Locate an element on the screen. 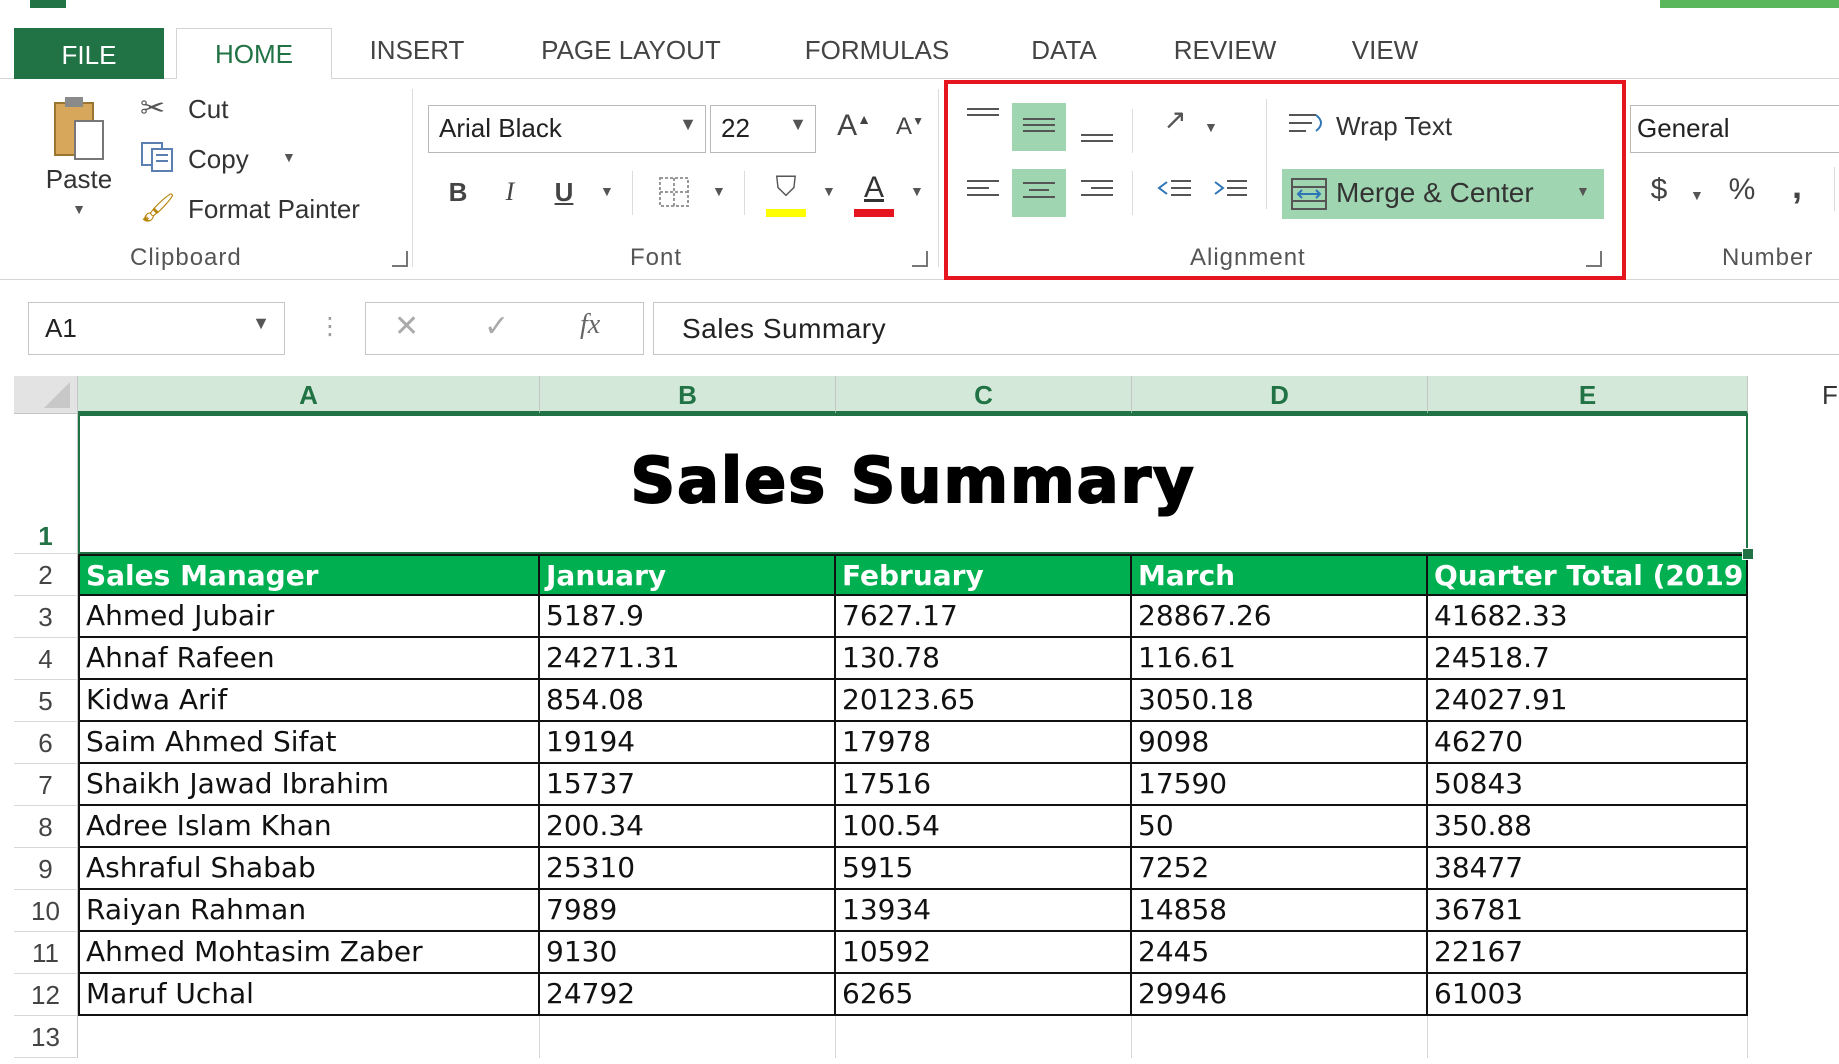 The width and height of the screenshot is (1839, 1064). table-cell: 5915 is located at coordinates (984, 869).